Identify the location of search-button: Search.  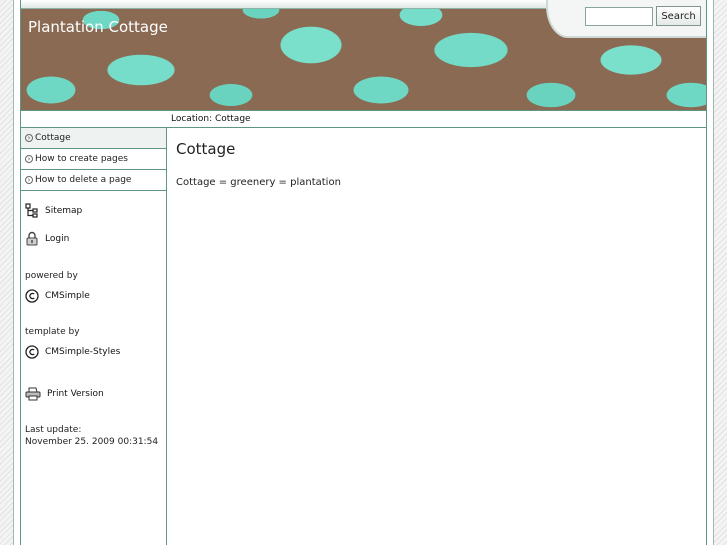
(678, 16).